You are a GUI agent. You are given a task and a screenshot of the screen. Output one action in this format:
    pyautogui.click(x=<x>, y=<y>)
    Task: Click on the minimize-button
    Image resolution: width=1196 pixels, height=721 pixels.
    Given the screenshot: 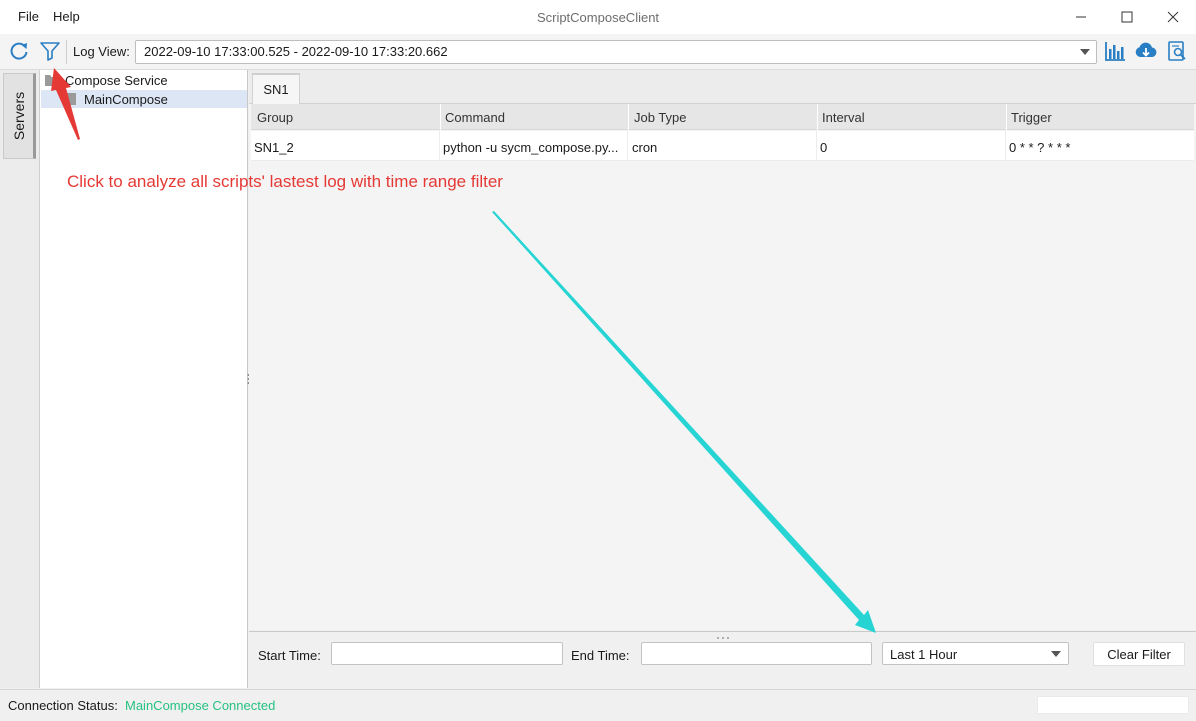 What is the action you would take?
    pyautogui.click(x=1081, y=17)
    